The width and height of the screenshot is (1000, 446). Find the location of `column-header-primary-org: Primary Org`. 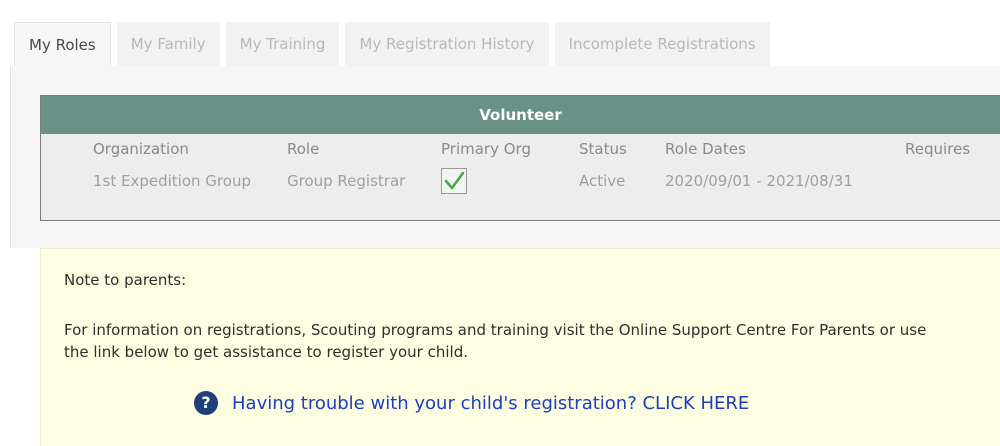

column-header-primary-org: Primary Org is located at coordinates (486, 149).